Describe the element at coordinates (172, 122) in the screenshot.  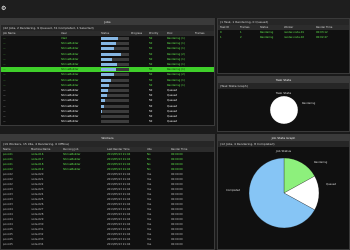
I see `job-pool: Queued` at that location.